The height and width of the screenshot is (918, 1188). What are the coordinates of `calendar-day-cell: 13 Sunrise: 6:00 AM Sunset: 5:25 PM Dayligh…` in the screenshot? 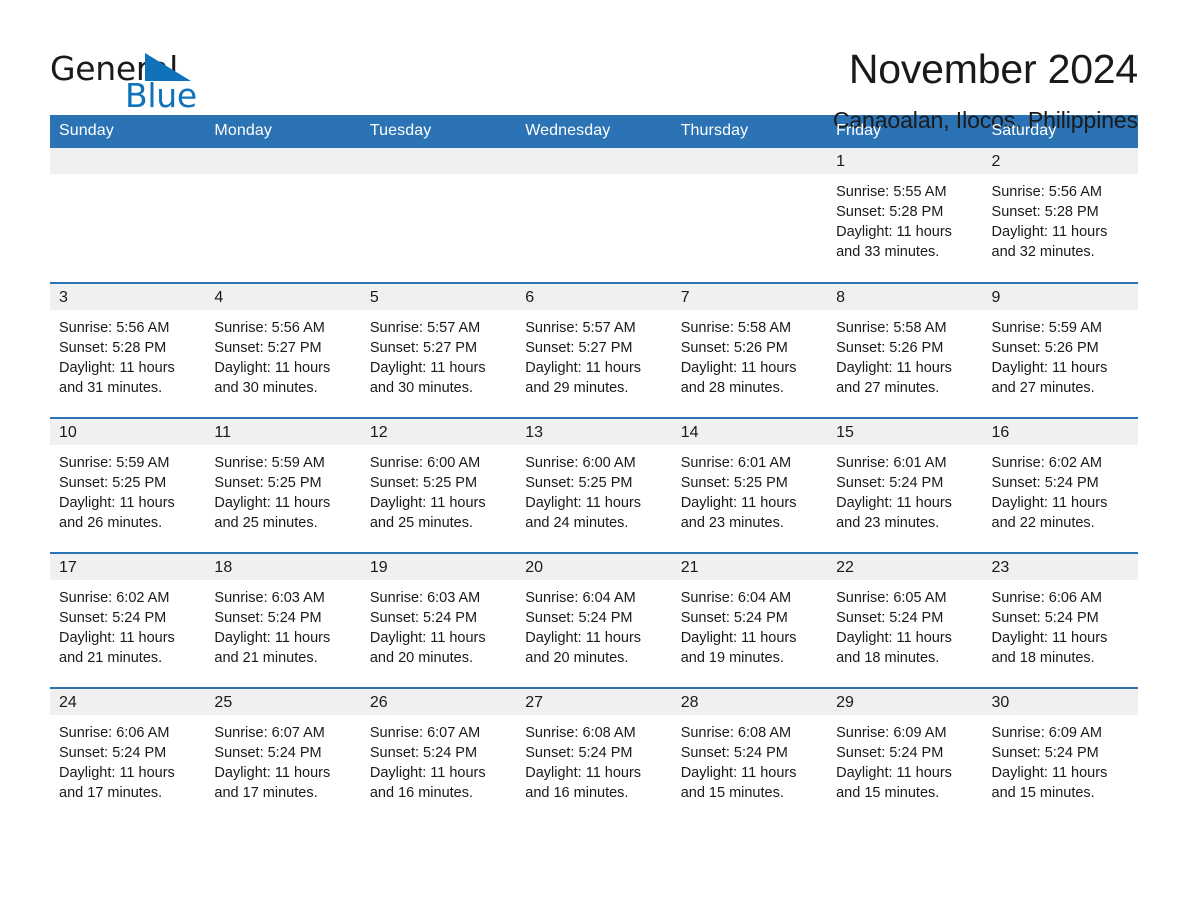 It's located at (594, 485).